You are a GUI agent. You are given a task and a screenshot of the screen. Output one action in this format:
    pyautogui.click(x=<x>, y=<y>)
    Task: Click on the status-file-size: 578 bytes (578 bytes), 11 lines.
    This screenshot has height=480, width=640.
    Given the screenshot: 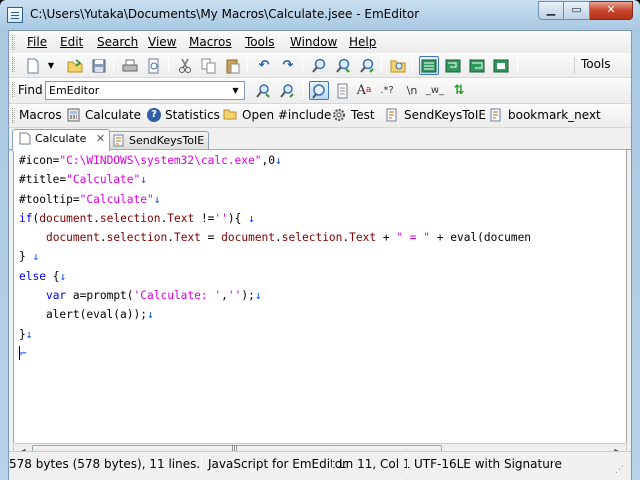 What is the action you would take?
    pyautogui.click(x=105, y=464)
    